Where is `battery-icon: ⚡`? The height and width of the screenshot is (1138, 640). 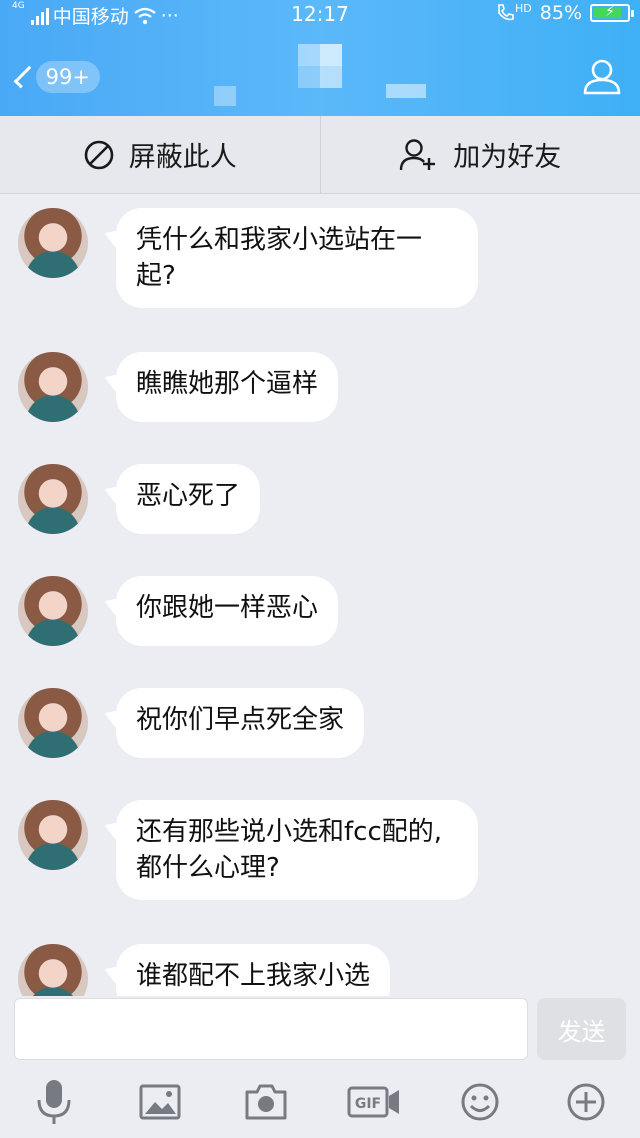
battery-icon: ⚡ is located at coordinates (612, 13).